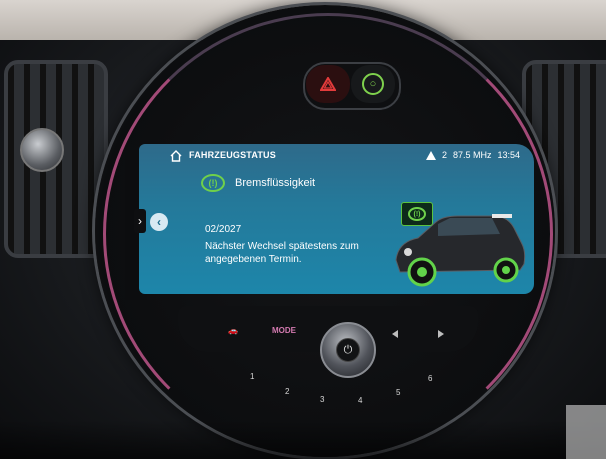 Image resolution: width=606 pixels, height=459 pixels. I want to click on status-area: 2 87.5 MHz 13:54, so click(472, 155).